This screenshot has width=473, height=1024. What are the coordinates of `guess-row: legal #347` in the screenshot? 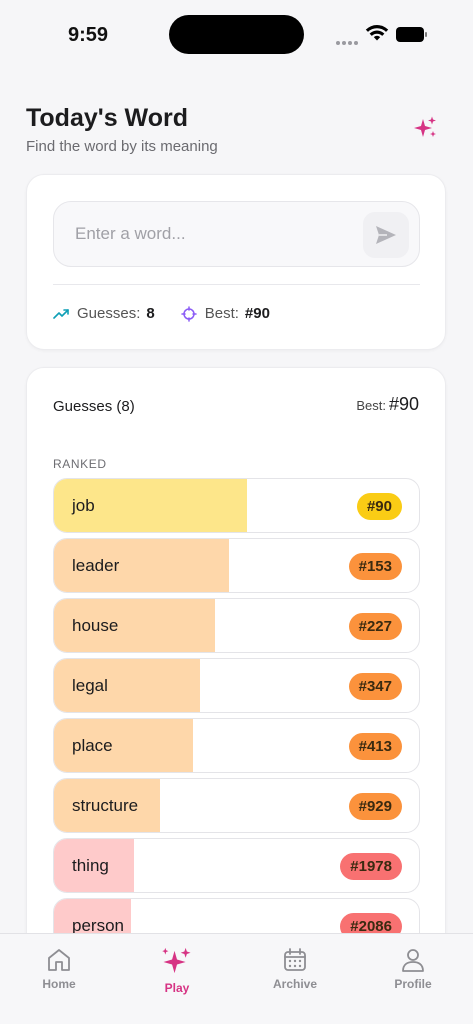 It's located at (236, 685).